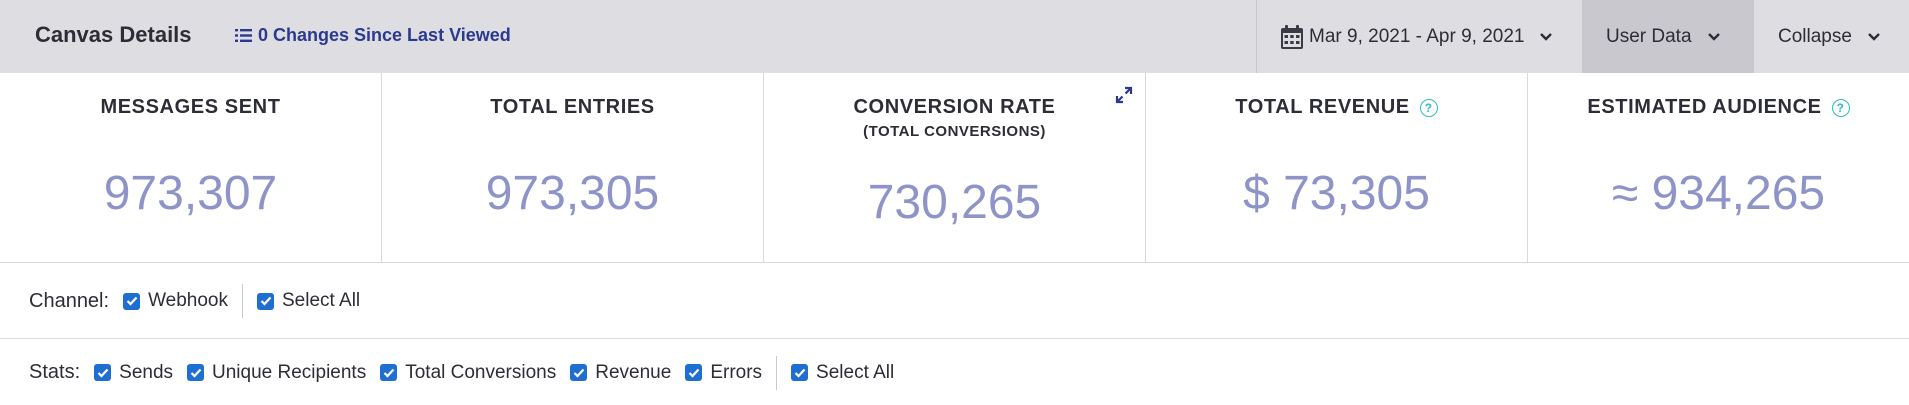 The height and width of the screenshot is (405, 1909). What do you see at coordinates (384, 35) in the screenshot?
I see `changes-label: 0 Changes Since Last Viewed` at bounding box center [384, 35].